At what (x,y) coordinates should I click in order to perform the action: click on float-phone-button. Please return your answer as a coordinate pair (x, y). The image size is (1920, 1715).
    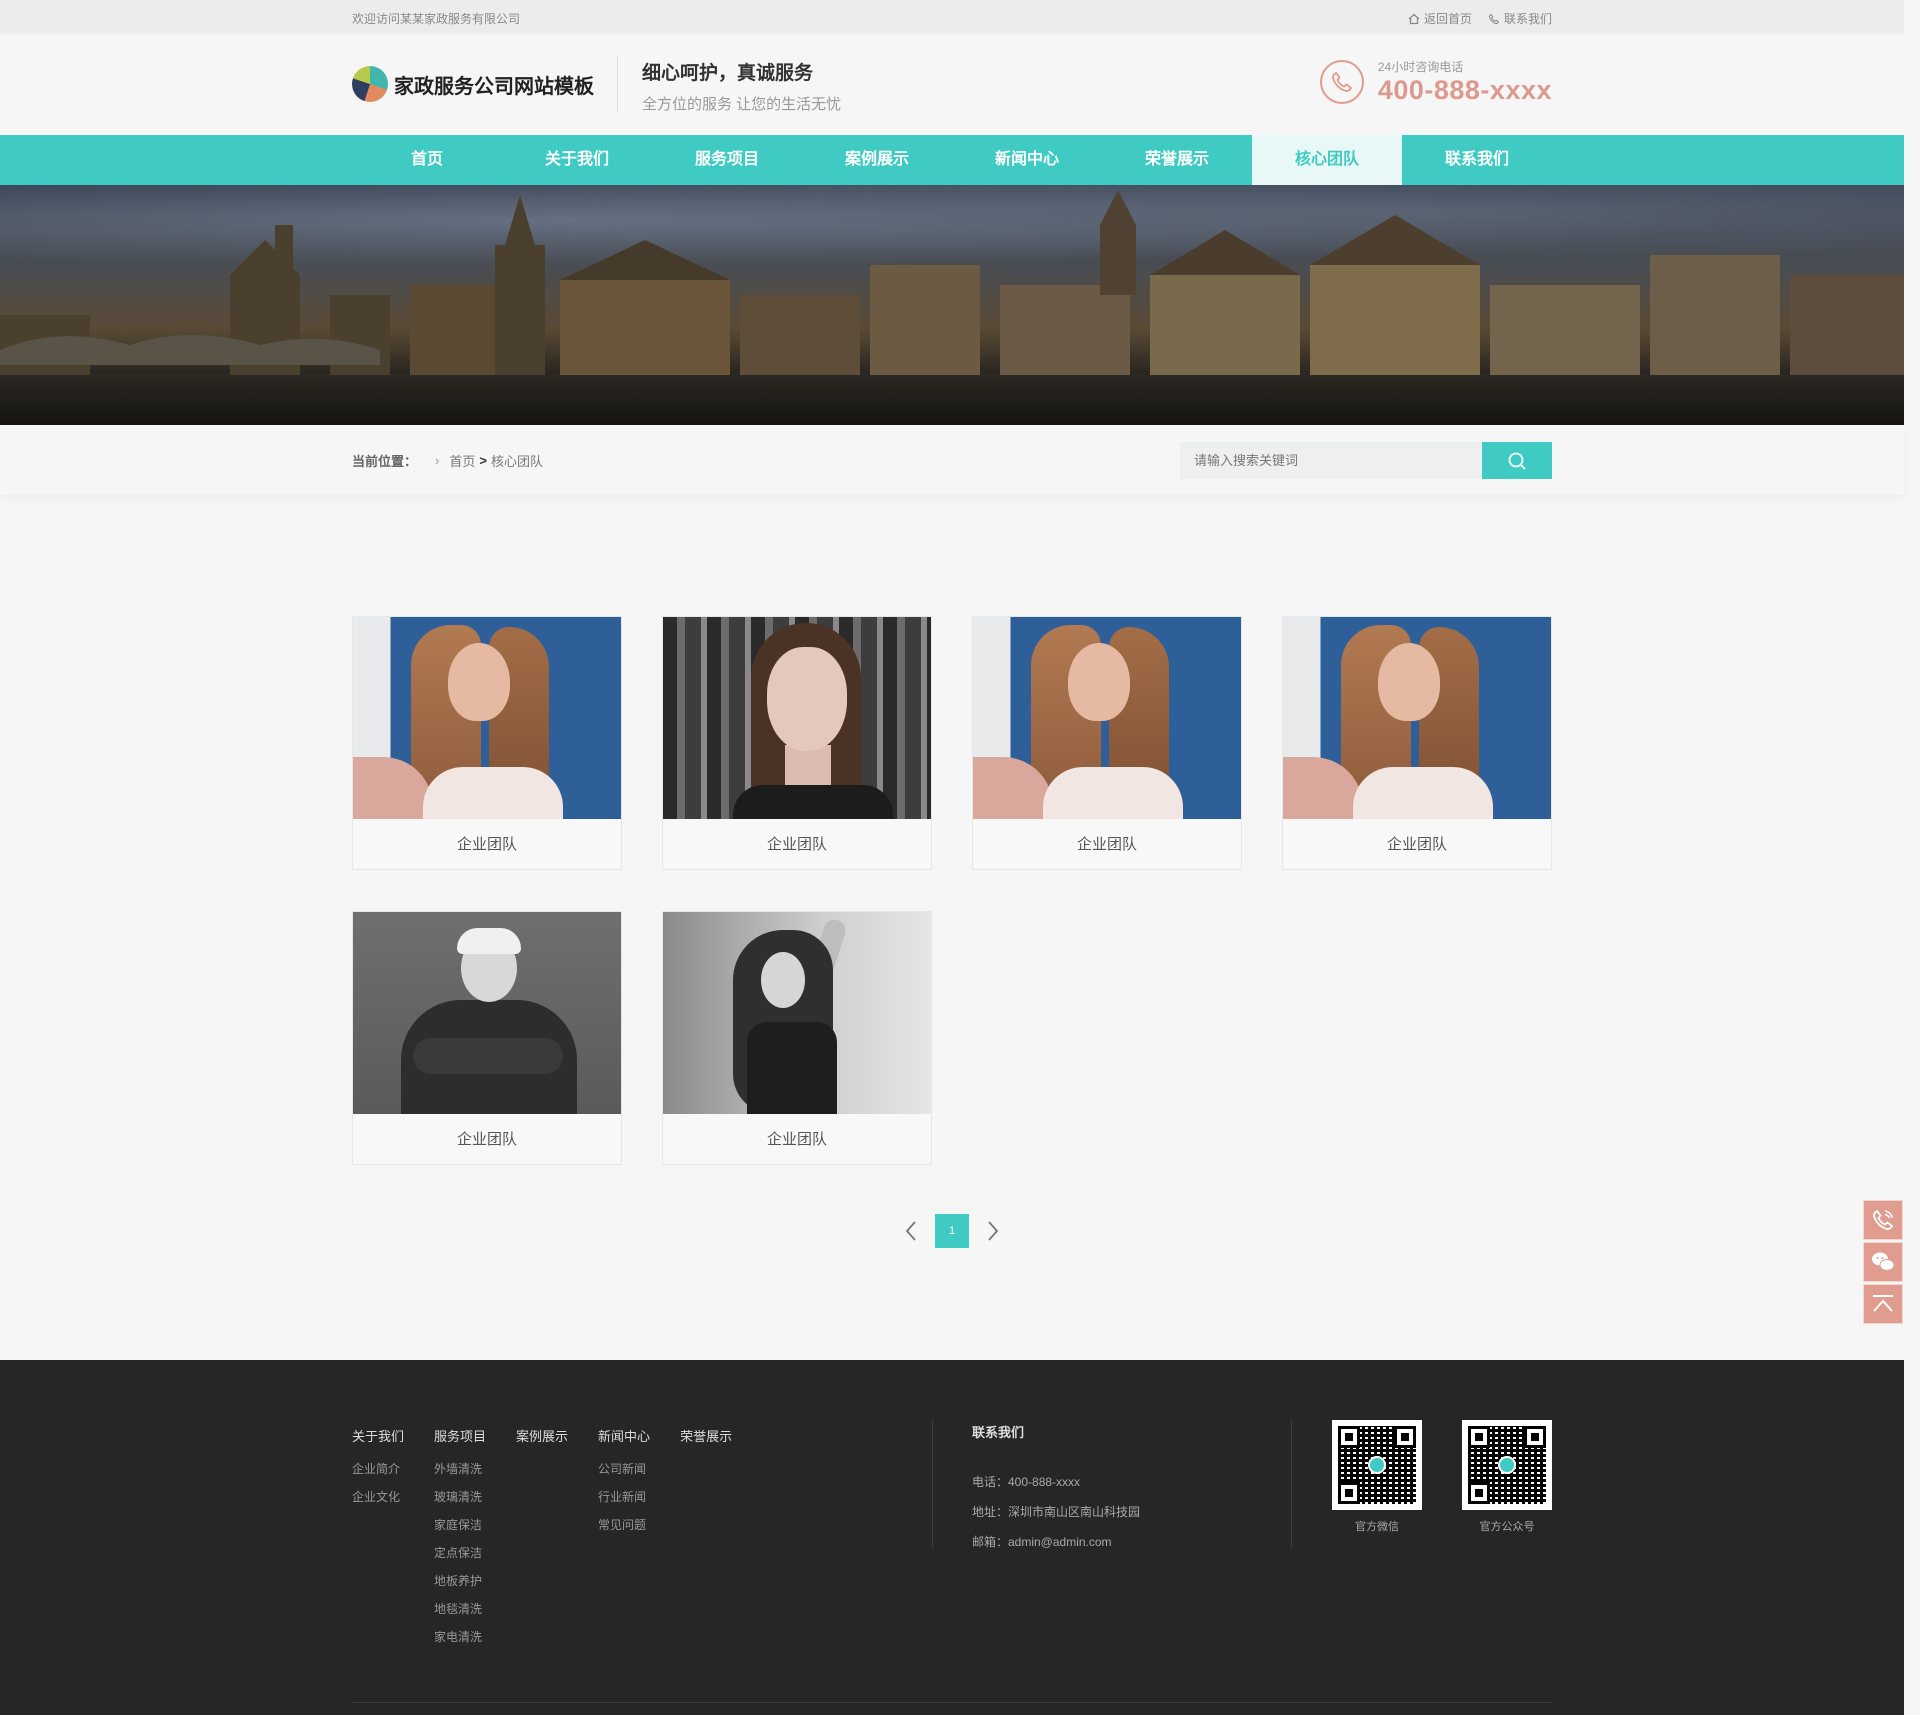
    Looking at the image, I should click on (1883, 1220).